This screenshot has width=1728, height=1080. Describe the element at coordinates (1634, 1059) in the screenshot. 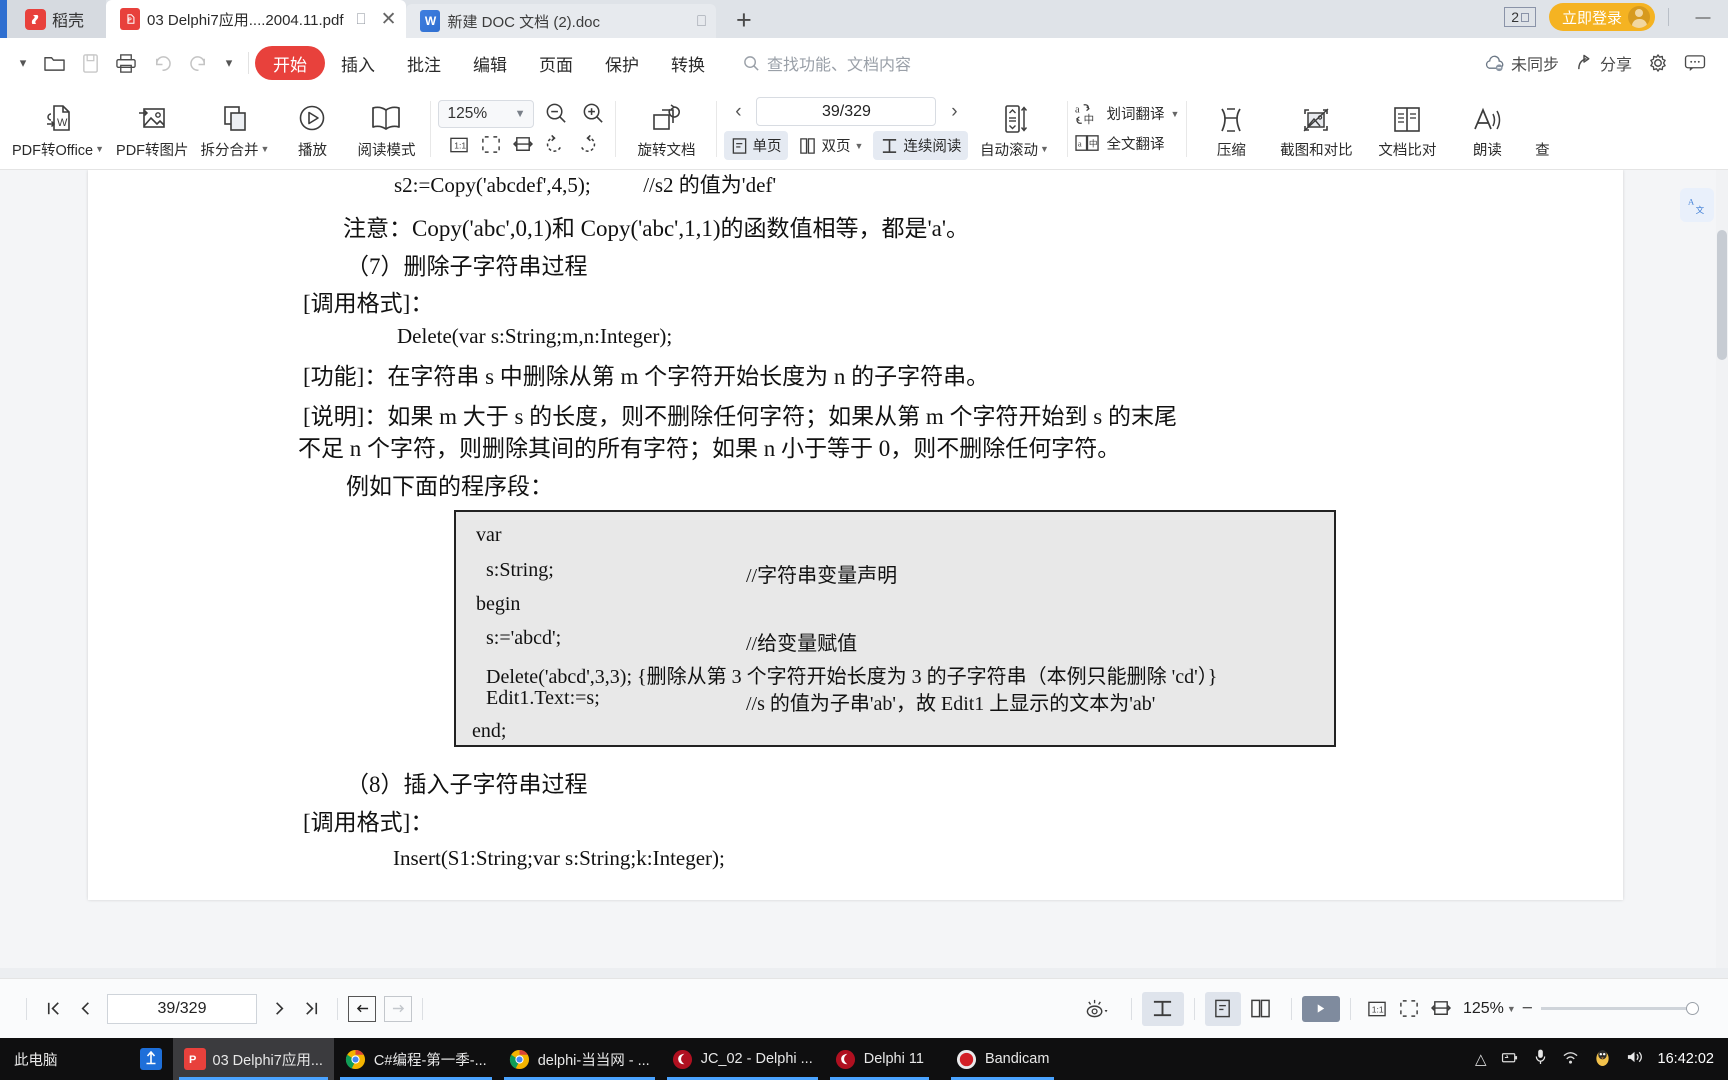

I see `volume-icon` at that location.